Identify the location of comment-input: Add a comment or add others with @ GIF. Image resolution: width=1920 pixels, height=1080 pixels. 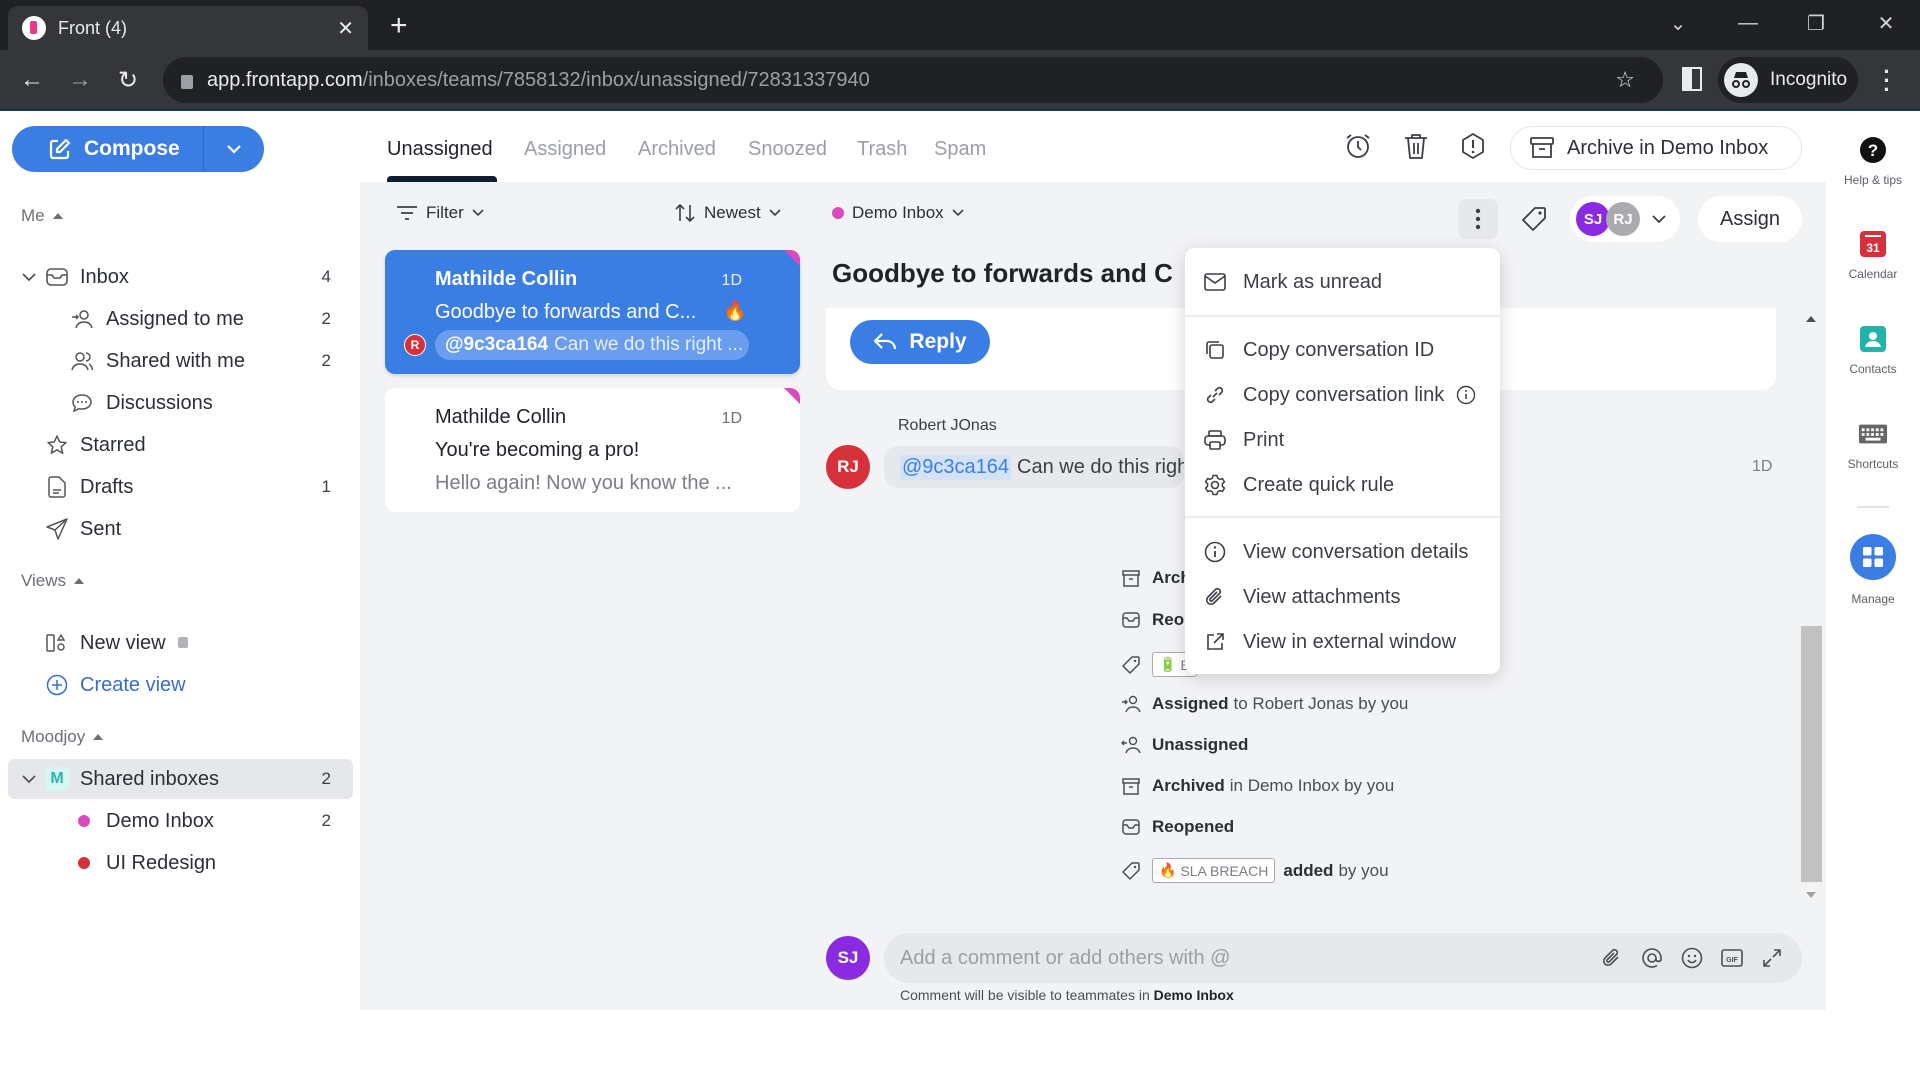
(1343, 958).